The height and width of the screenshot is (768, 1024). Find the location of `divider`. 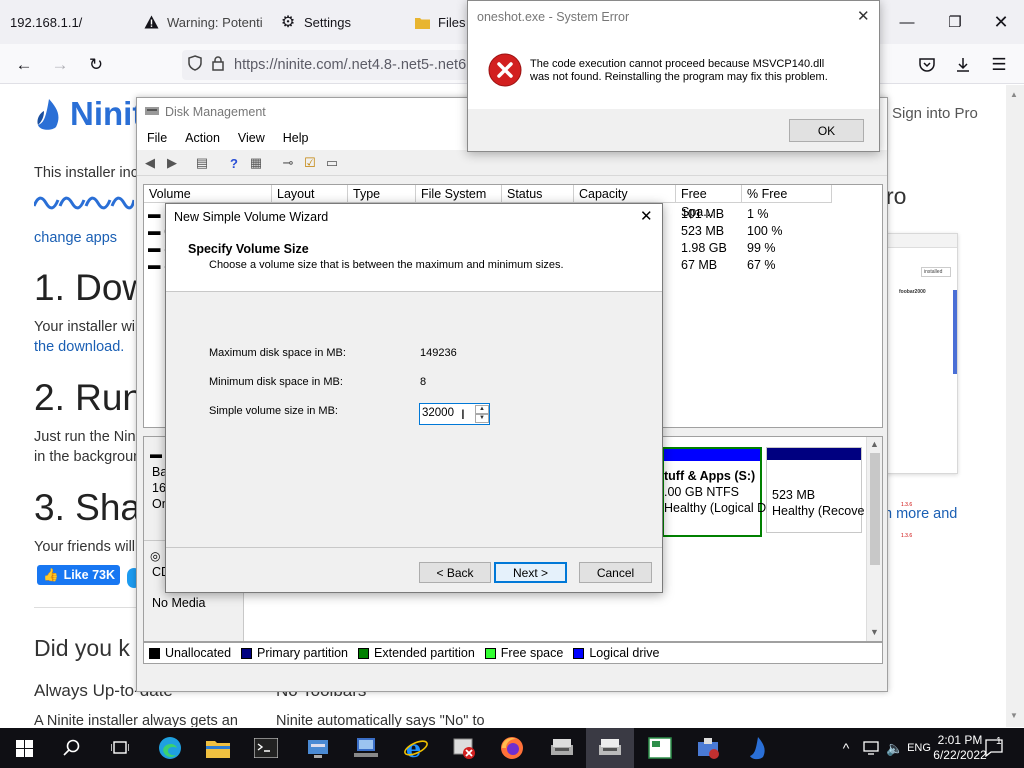

divider is located at coordinates (414, 547).